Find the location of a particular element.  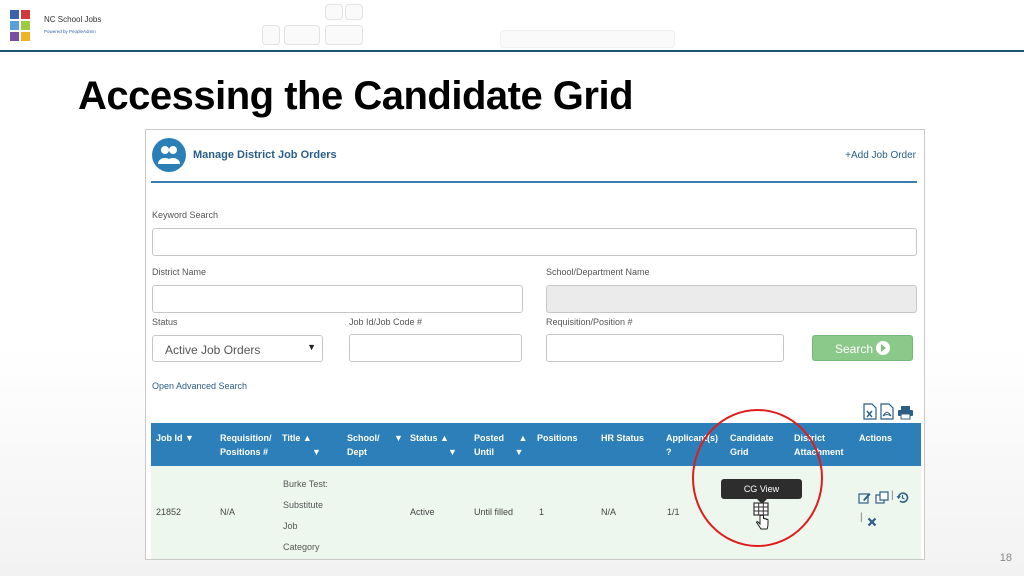

logo-subtitle: Powered by PeopleAdmin is located at coordinates (70, 31).